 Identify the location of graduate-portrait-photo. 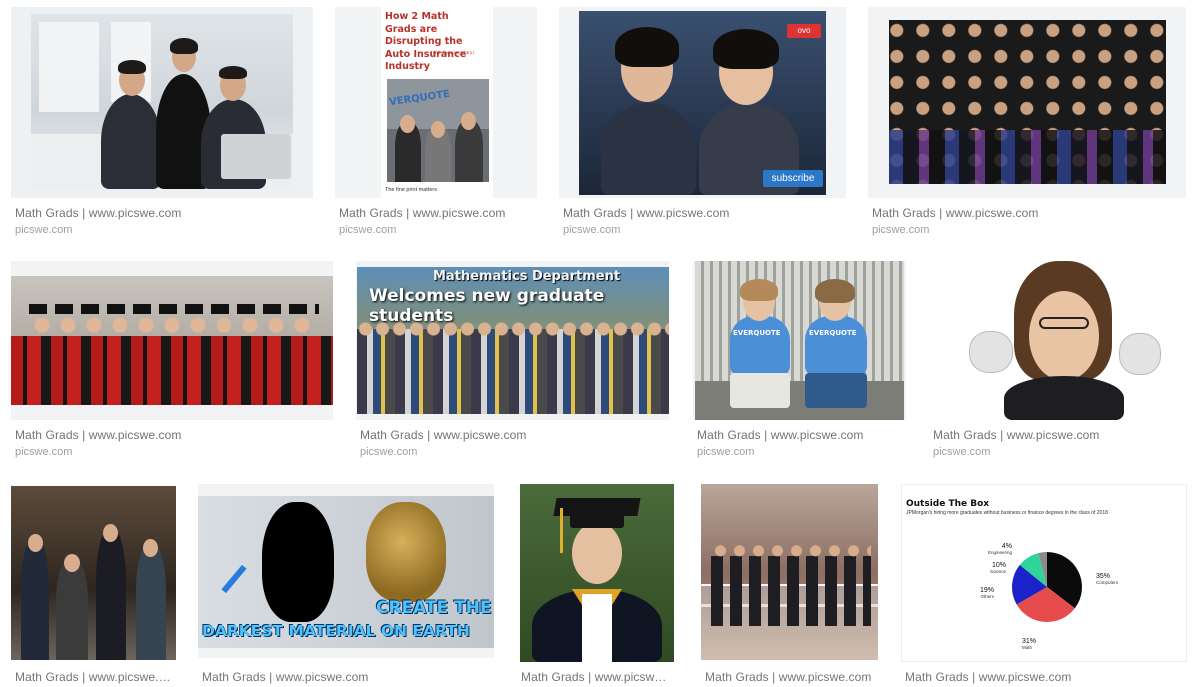
(597, 573).